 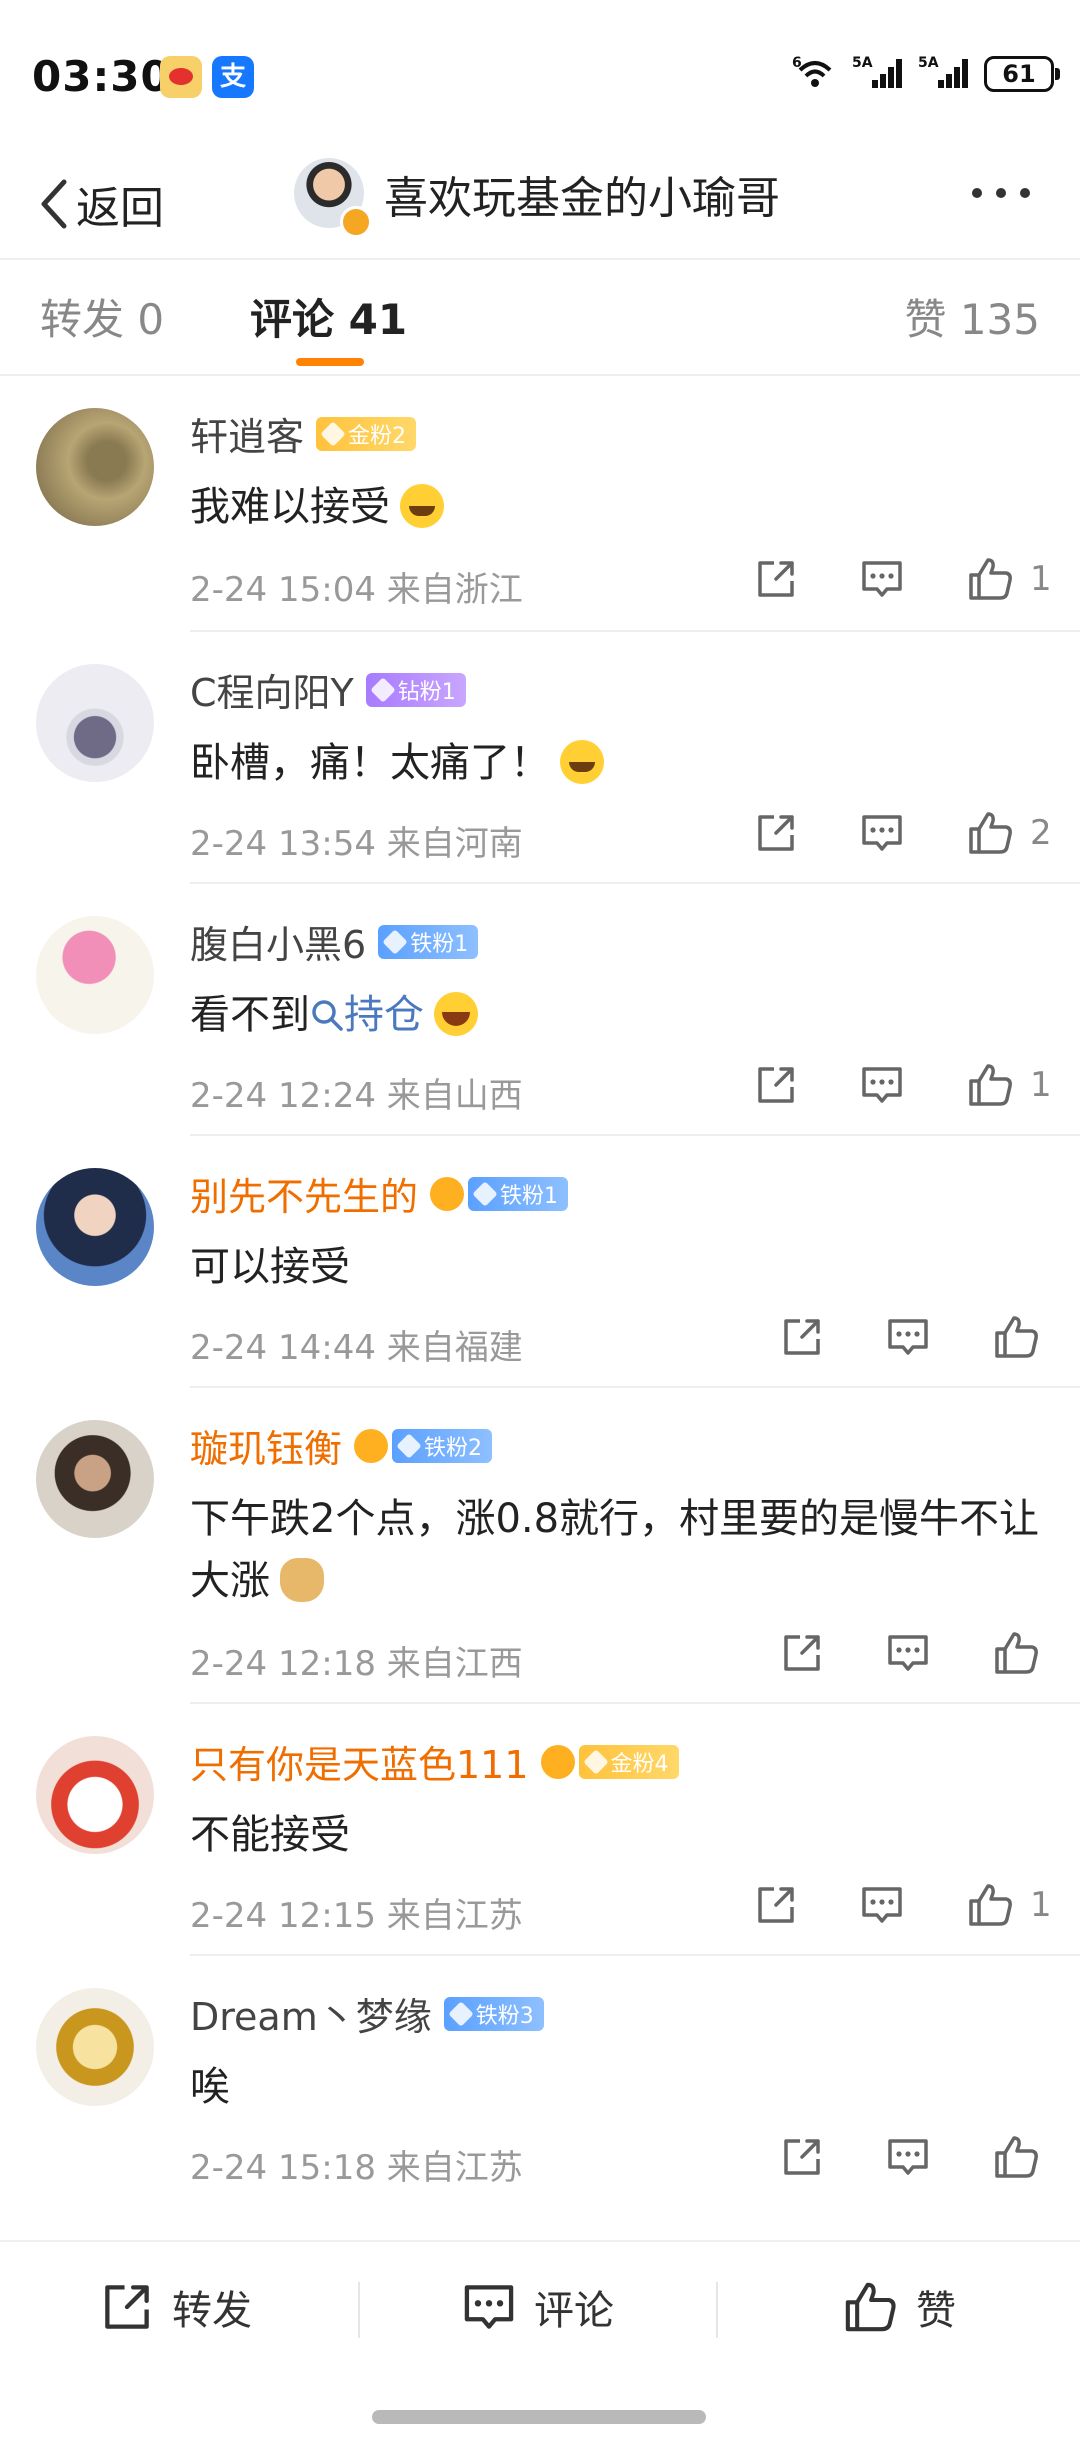 What do you see at coordinates (540, 1262) in the screenshot?
I see `comment-item: 别先不先生的 铁粉1 可以接受 2-24 14:44 来自福建` at bounding box center [540, 1262].